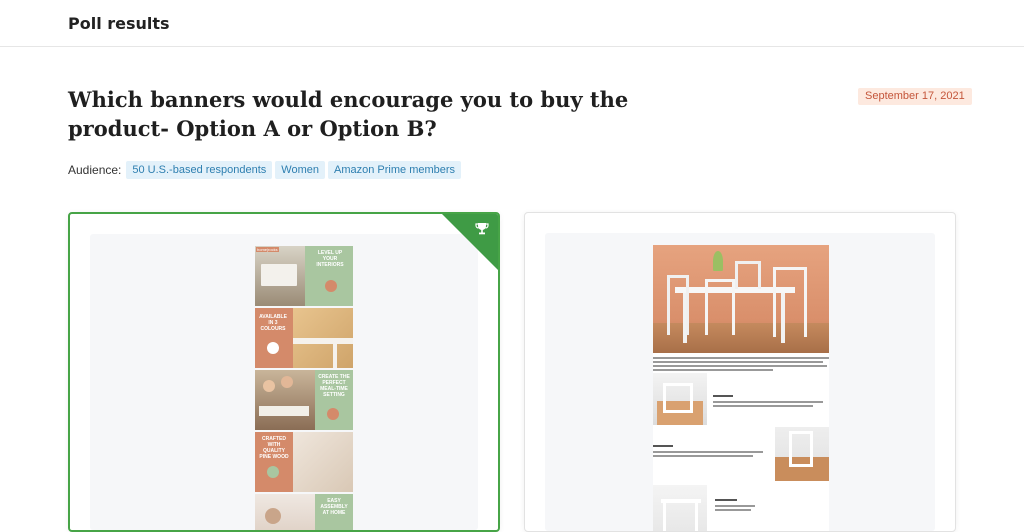 This screenshot has height=532, width=1024. What do you see at coordinates (512, 23) in the screenshot?
I see `top-bar: Poll results` at bounding box center [512, 23].